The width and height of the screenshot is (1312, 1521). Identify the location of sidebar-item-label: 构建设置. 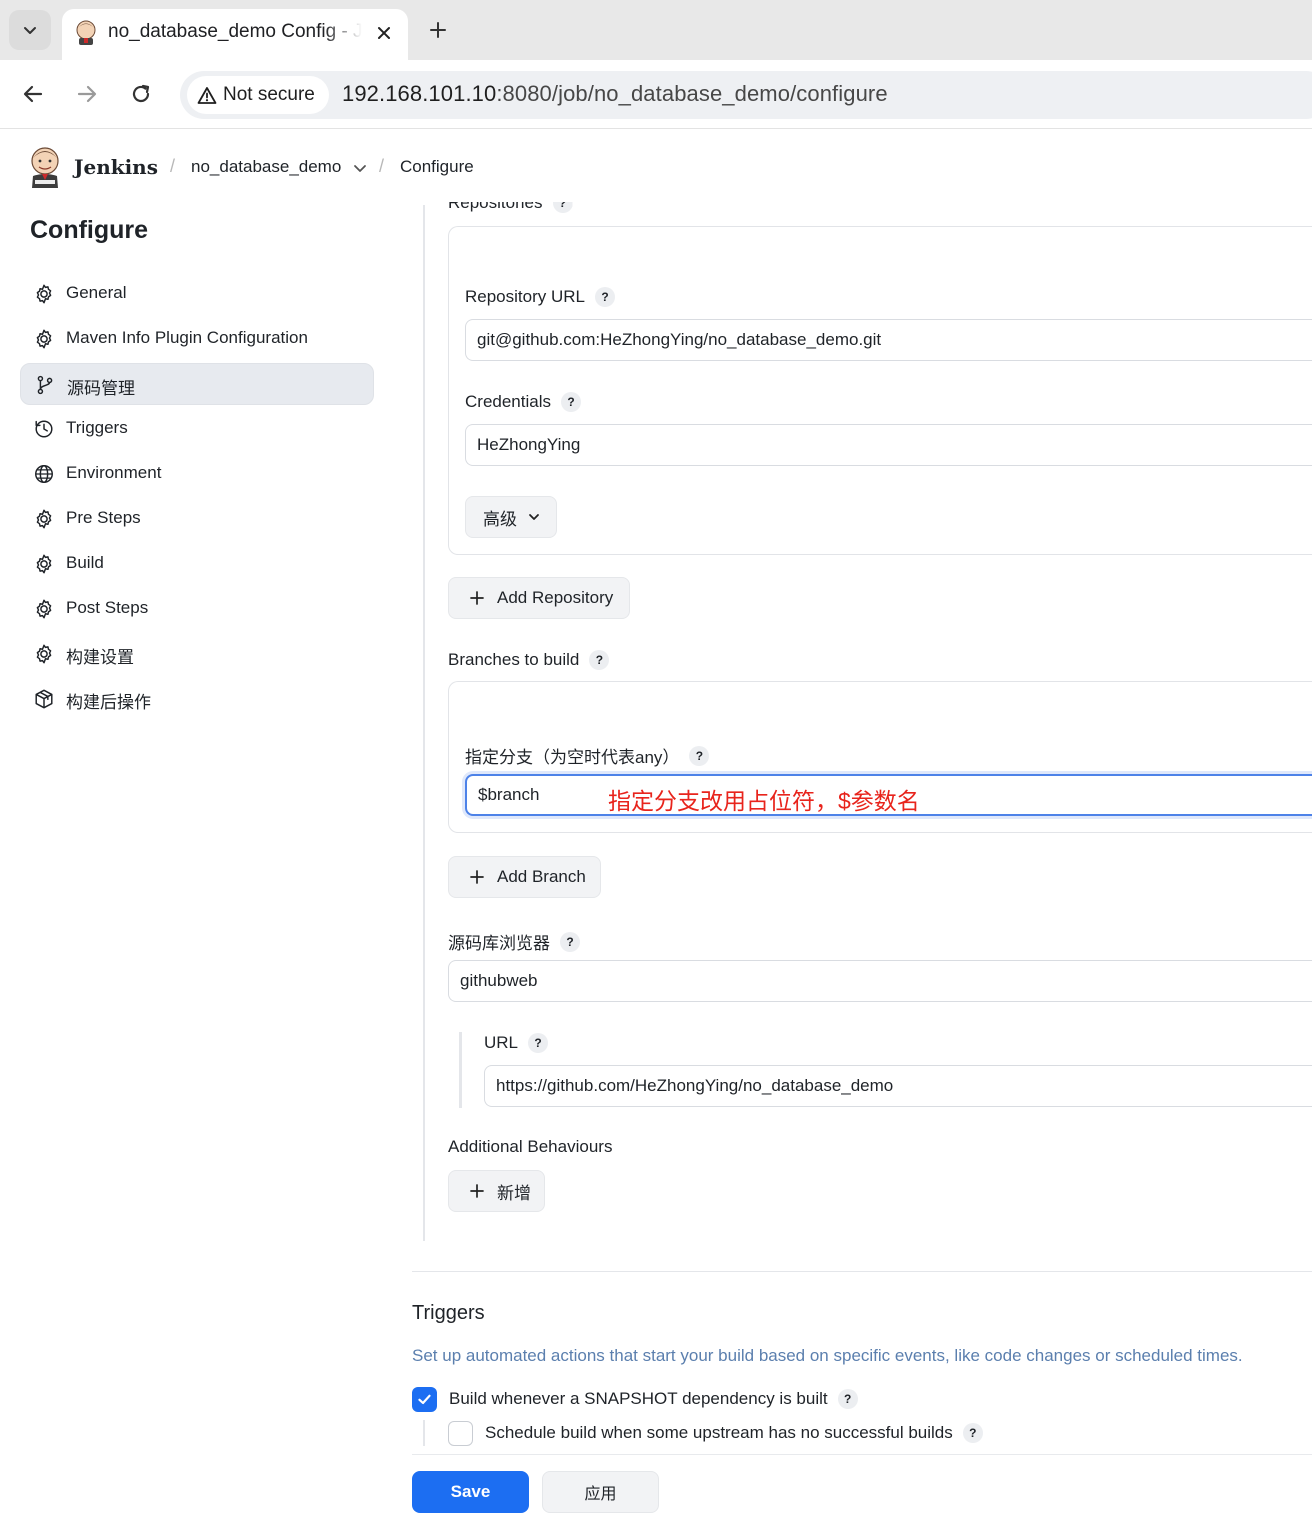
(100, 657).